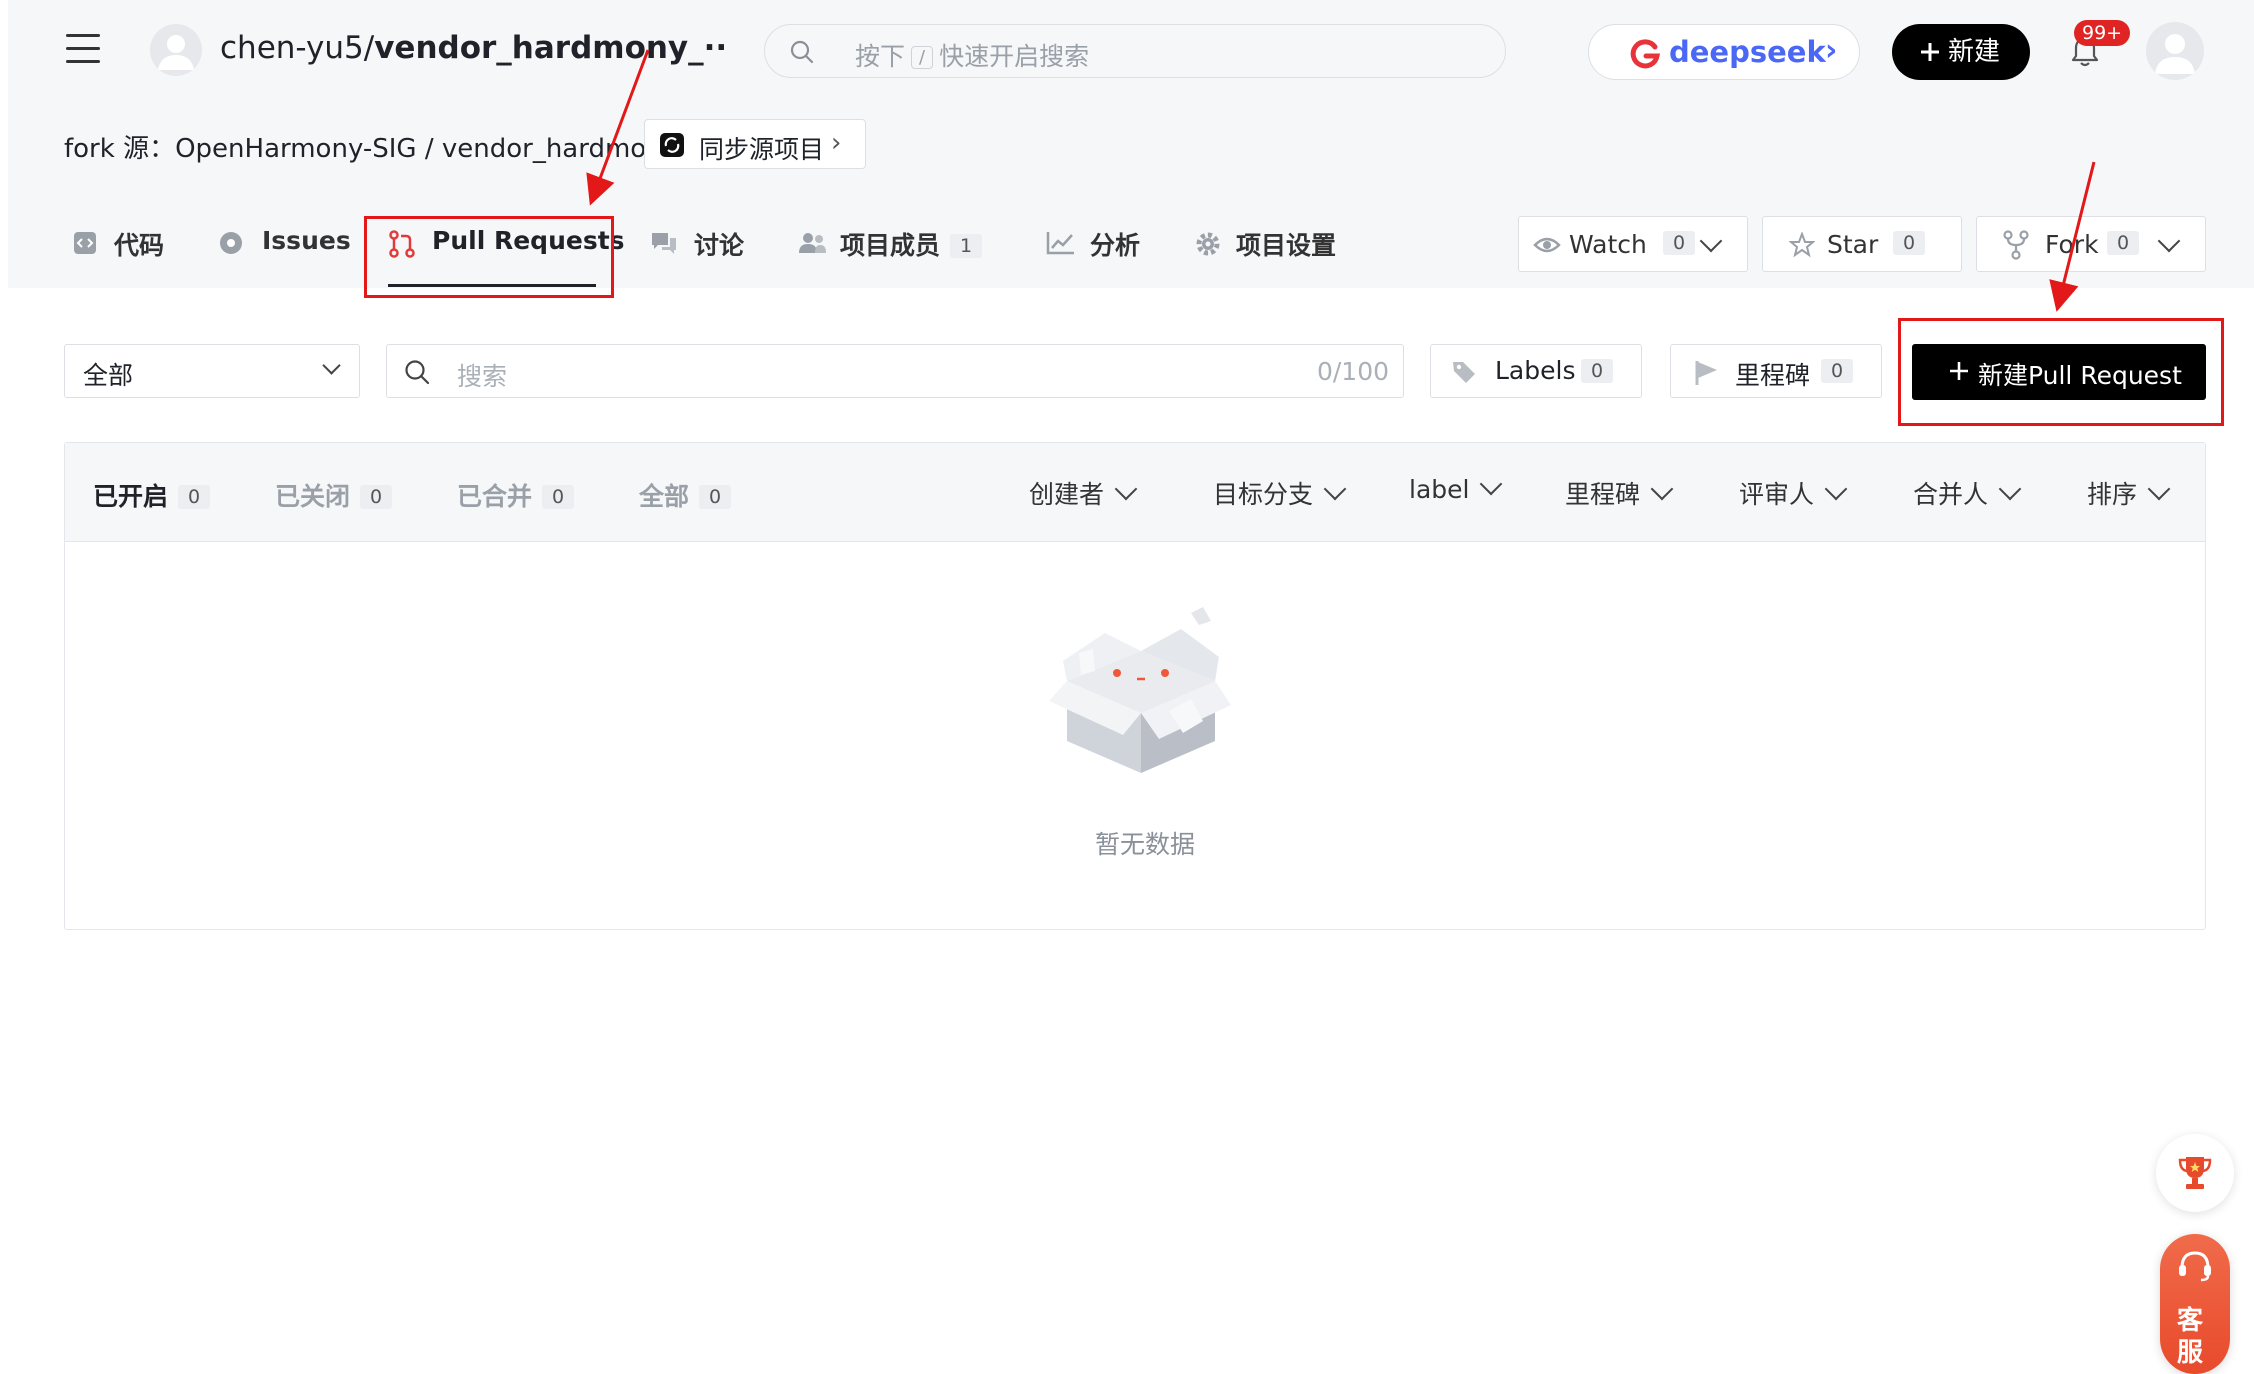  What do you see at coordinates (755, 144) in the screenshot?
I see `sync-source-button: 同步源项目 ›` at bounding box center [755, 144].